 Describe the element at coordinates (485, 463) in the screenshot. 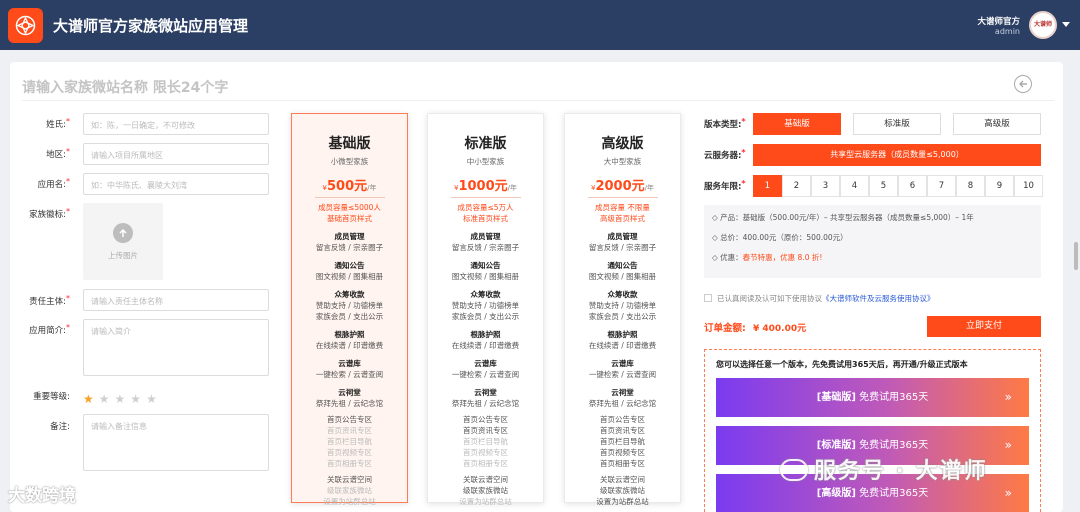

I see `home-feature: 首页相册专区` at that location.